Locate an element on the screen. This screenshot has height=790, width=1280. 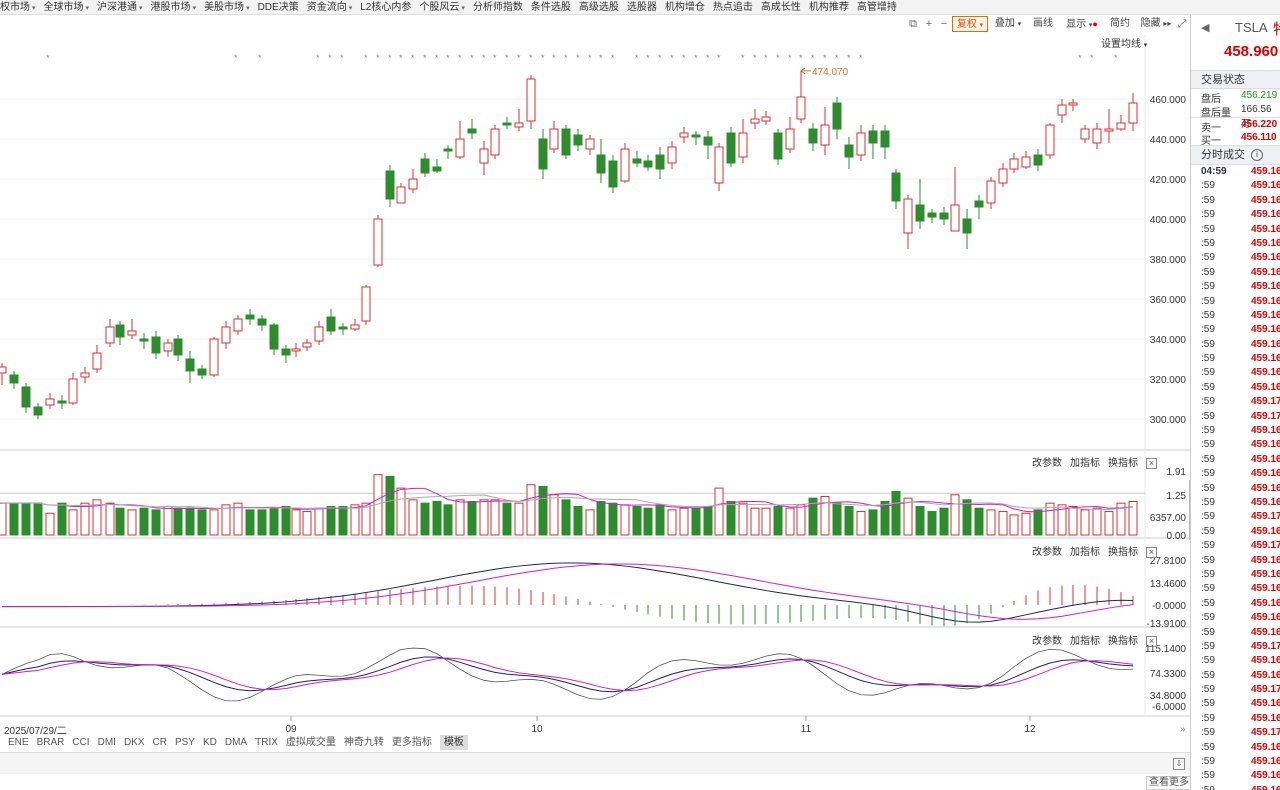
kdj-params-button: 改参数 is located at coordinates (1047, 641).